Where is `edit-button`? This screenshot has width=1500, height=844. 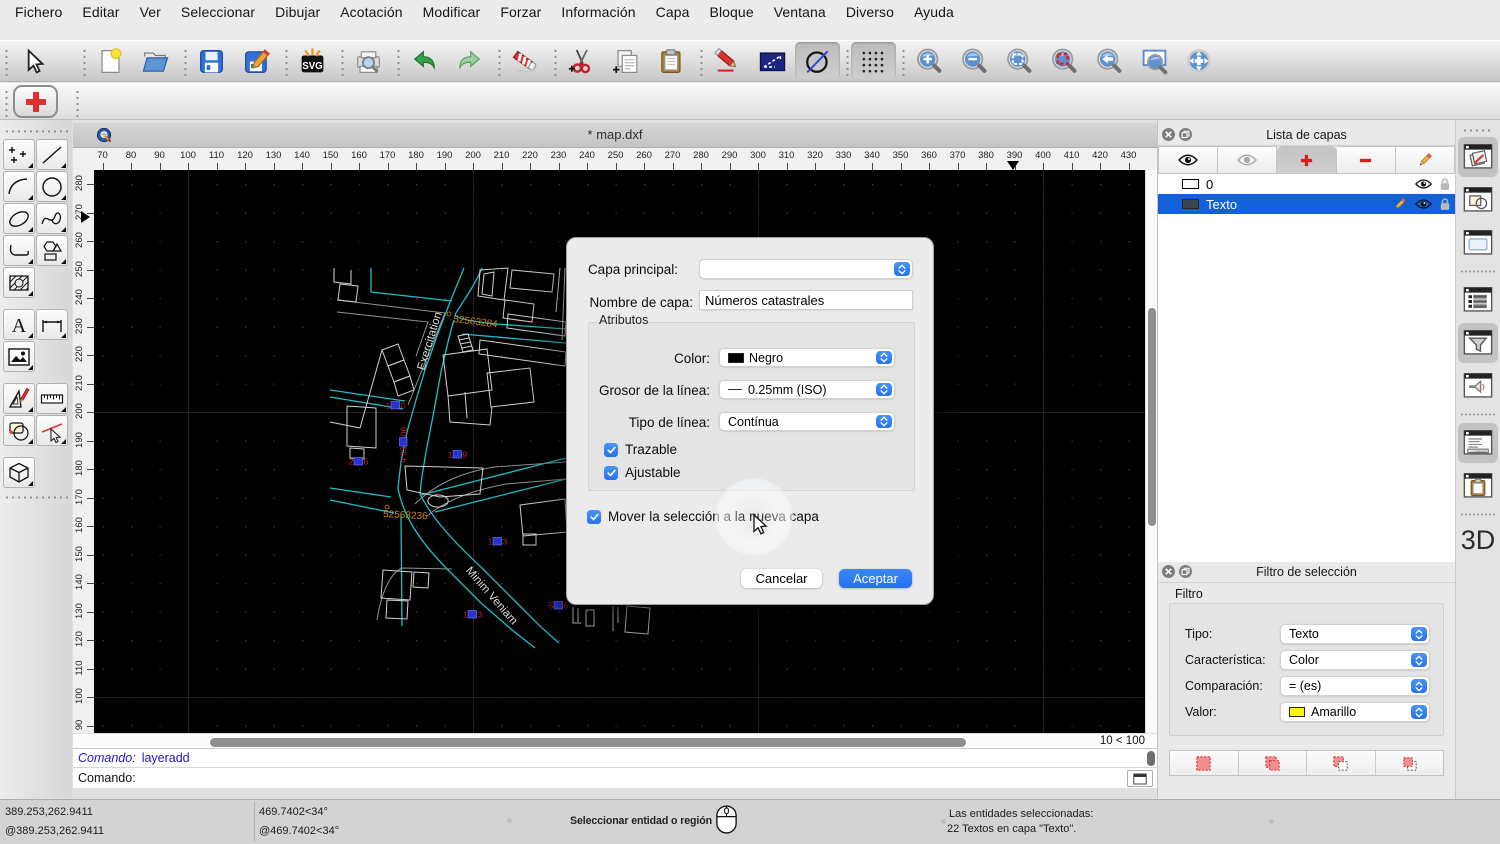 edit-button is located at coordinates (727, 61).